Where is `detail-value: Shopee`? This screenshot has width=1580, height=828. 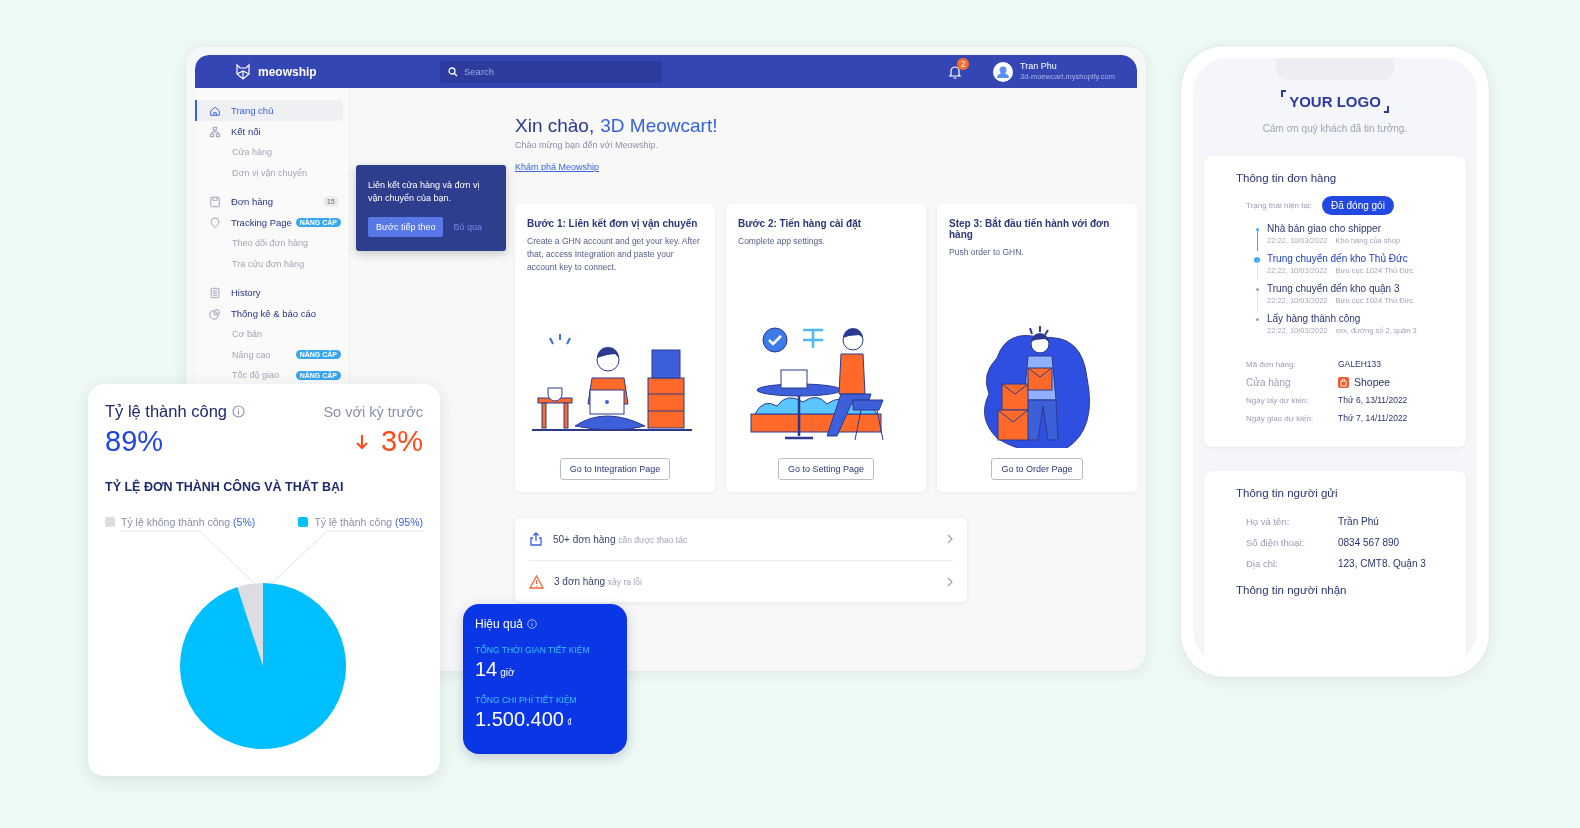 detail-value: Shopee is located at coordinates (1372, 382).